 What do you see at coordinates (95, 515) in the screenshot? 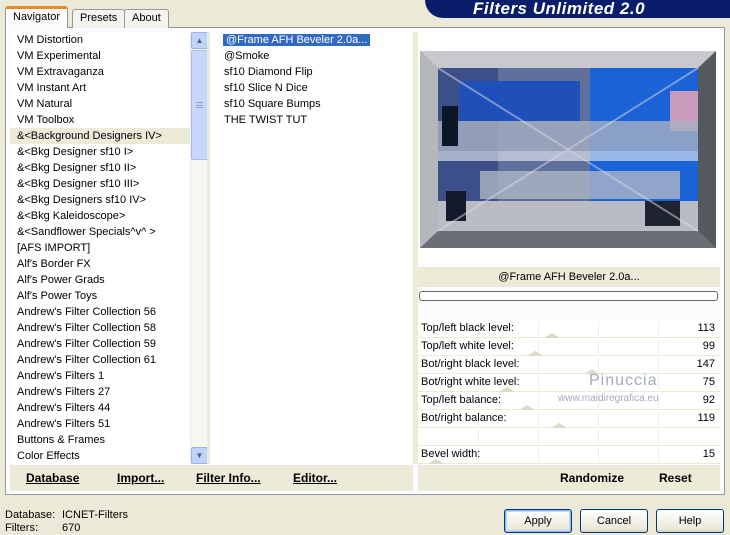
I see `status-database-value: ICNET-Filters` at bounding box center [95, 515].